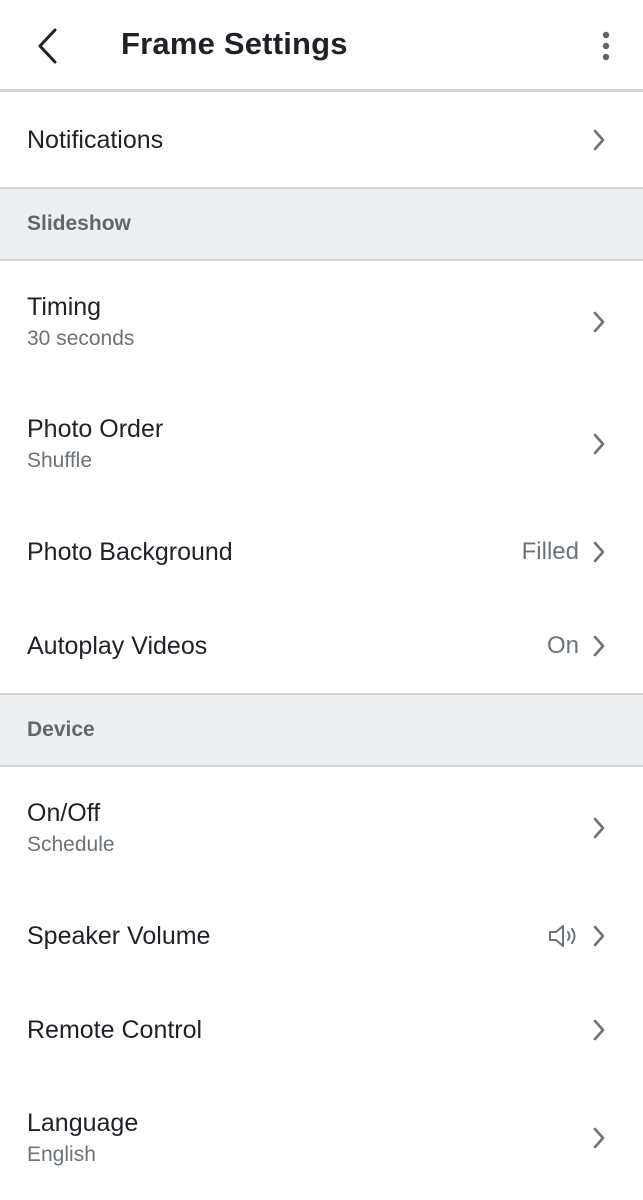 The height and width of the screenshot is (1200, 643). What do you see at coordinates (81, 338) in the screenshot?
I see `row-sublabel: 30 seconds` at bounding box center [81, 338].